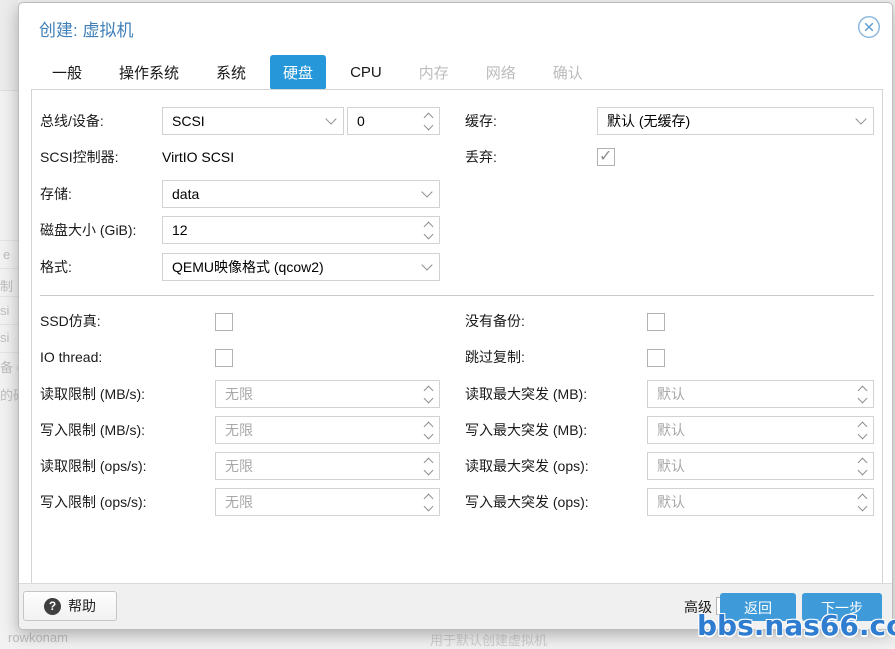 This screenshot has height=649, width=895. Describe the element at coordinates (327, 502) in the screenshot. I see `write-limit-ops-spinner: 无限` at that location.